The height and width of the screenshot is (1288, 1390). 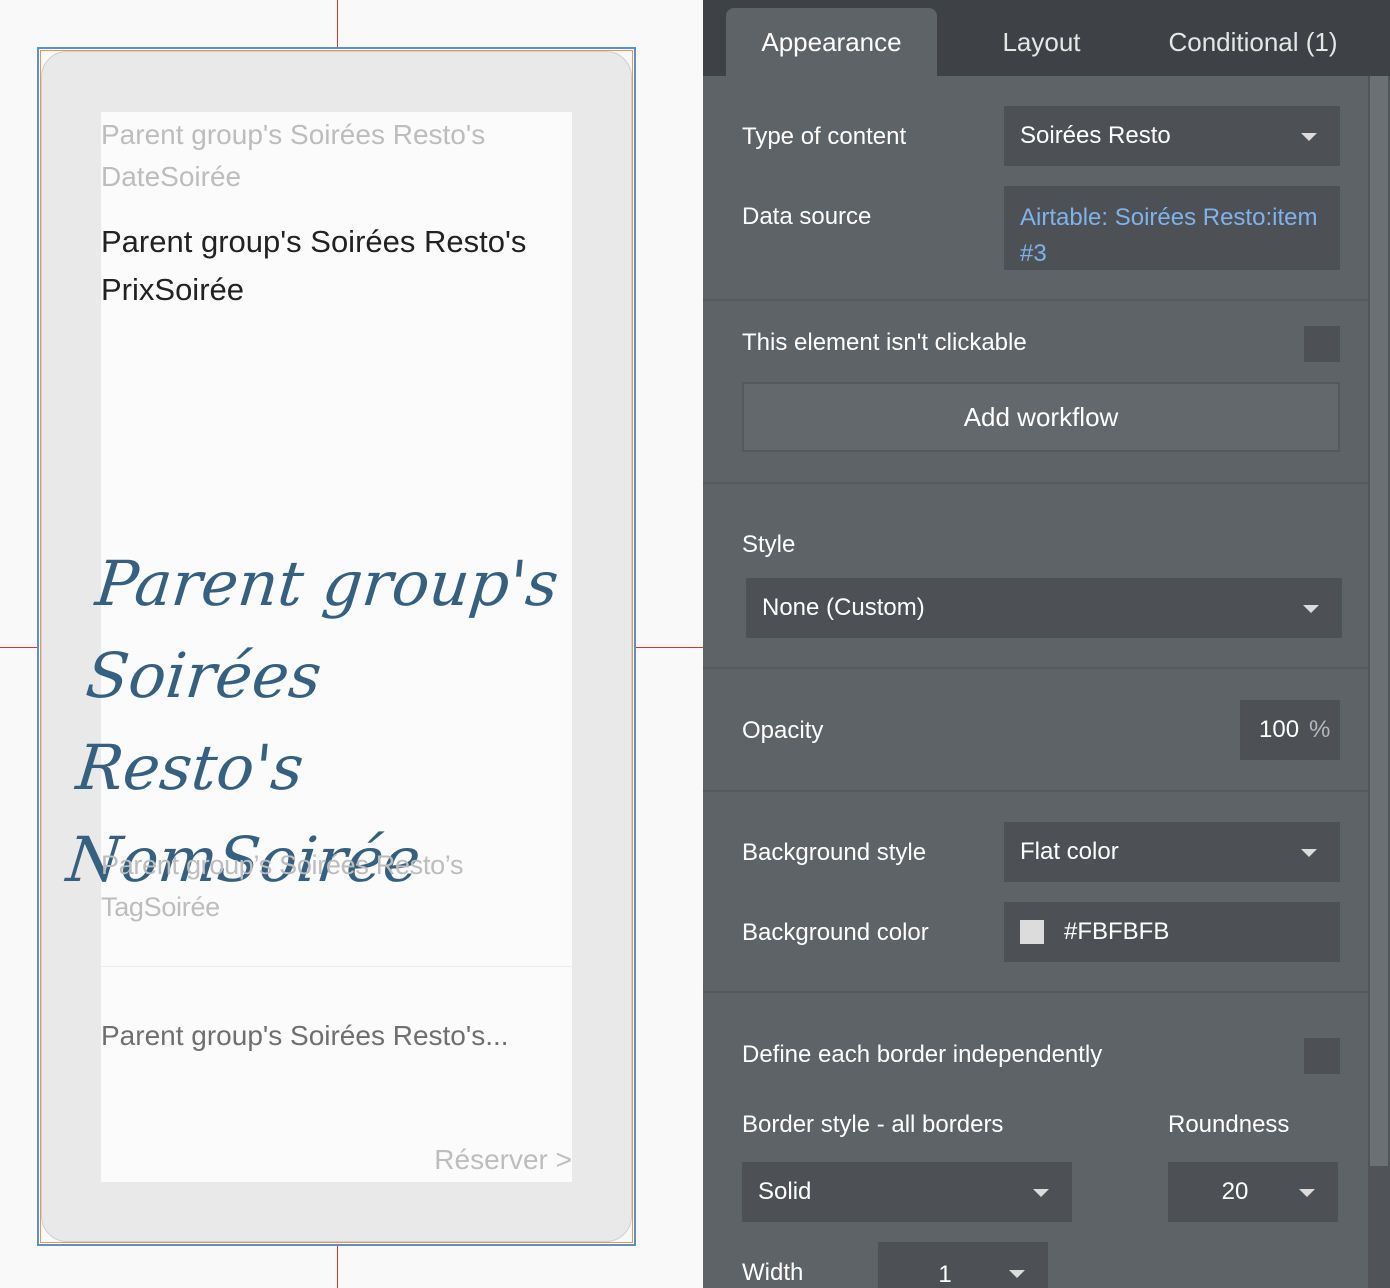 I want to click on tab-bar: Appearance Layout Conditional (1), so click(x=1046, y=38).